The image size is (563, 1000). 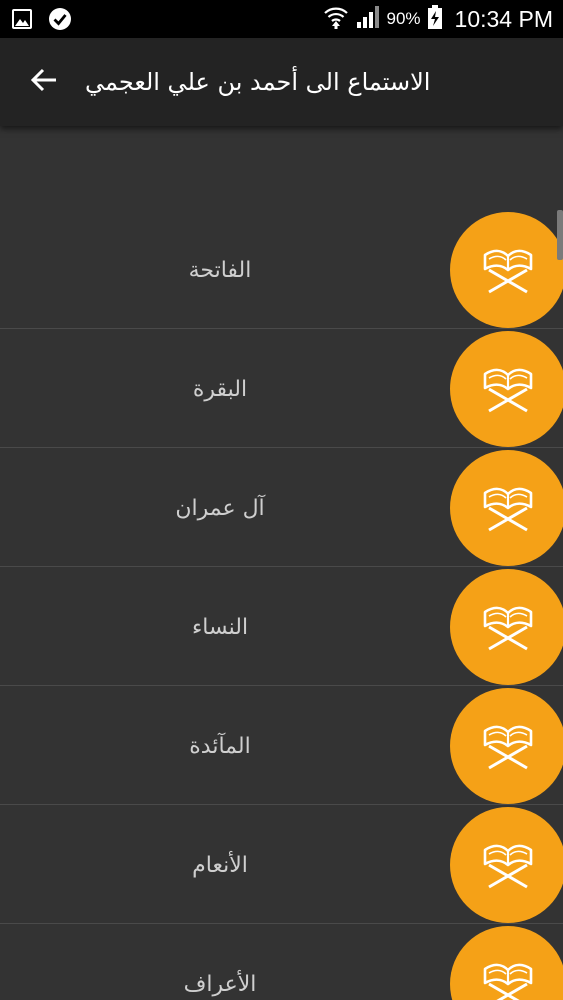 What do you see at coordinates (220, 389) in the screenshot?
I see `surah-name: البقرة` at bounding box center [220, 389].